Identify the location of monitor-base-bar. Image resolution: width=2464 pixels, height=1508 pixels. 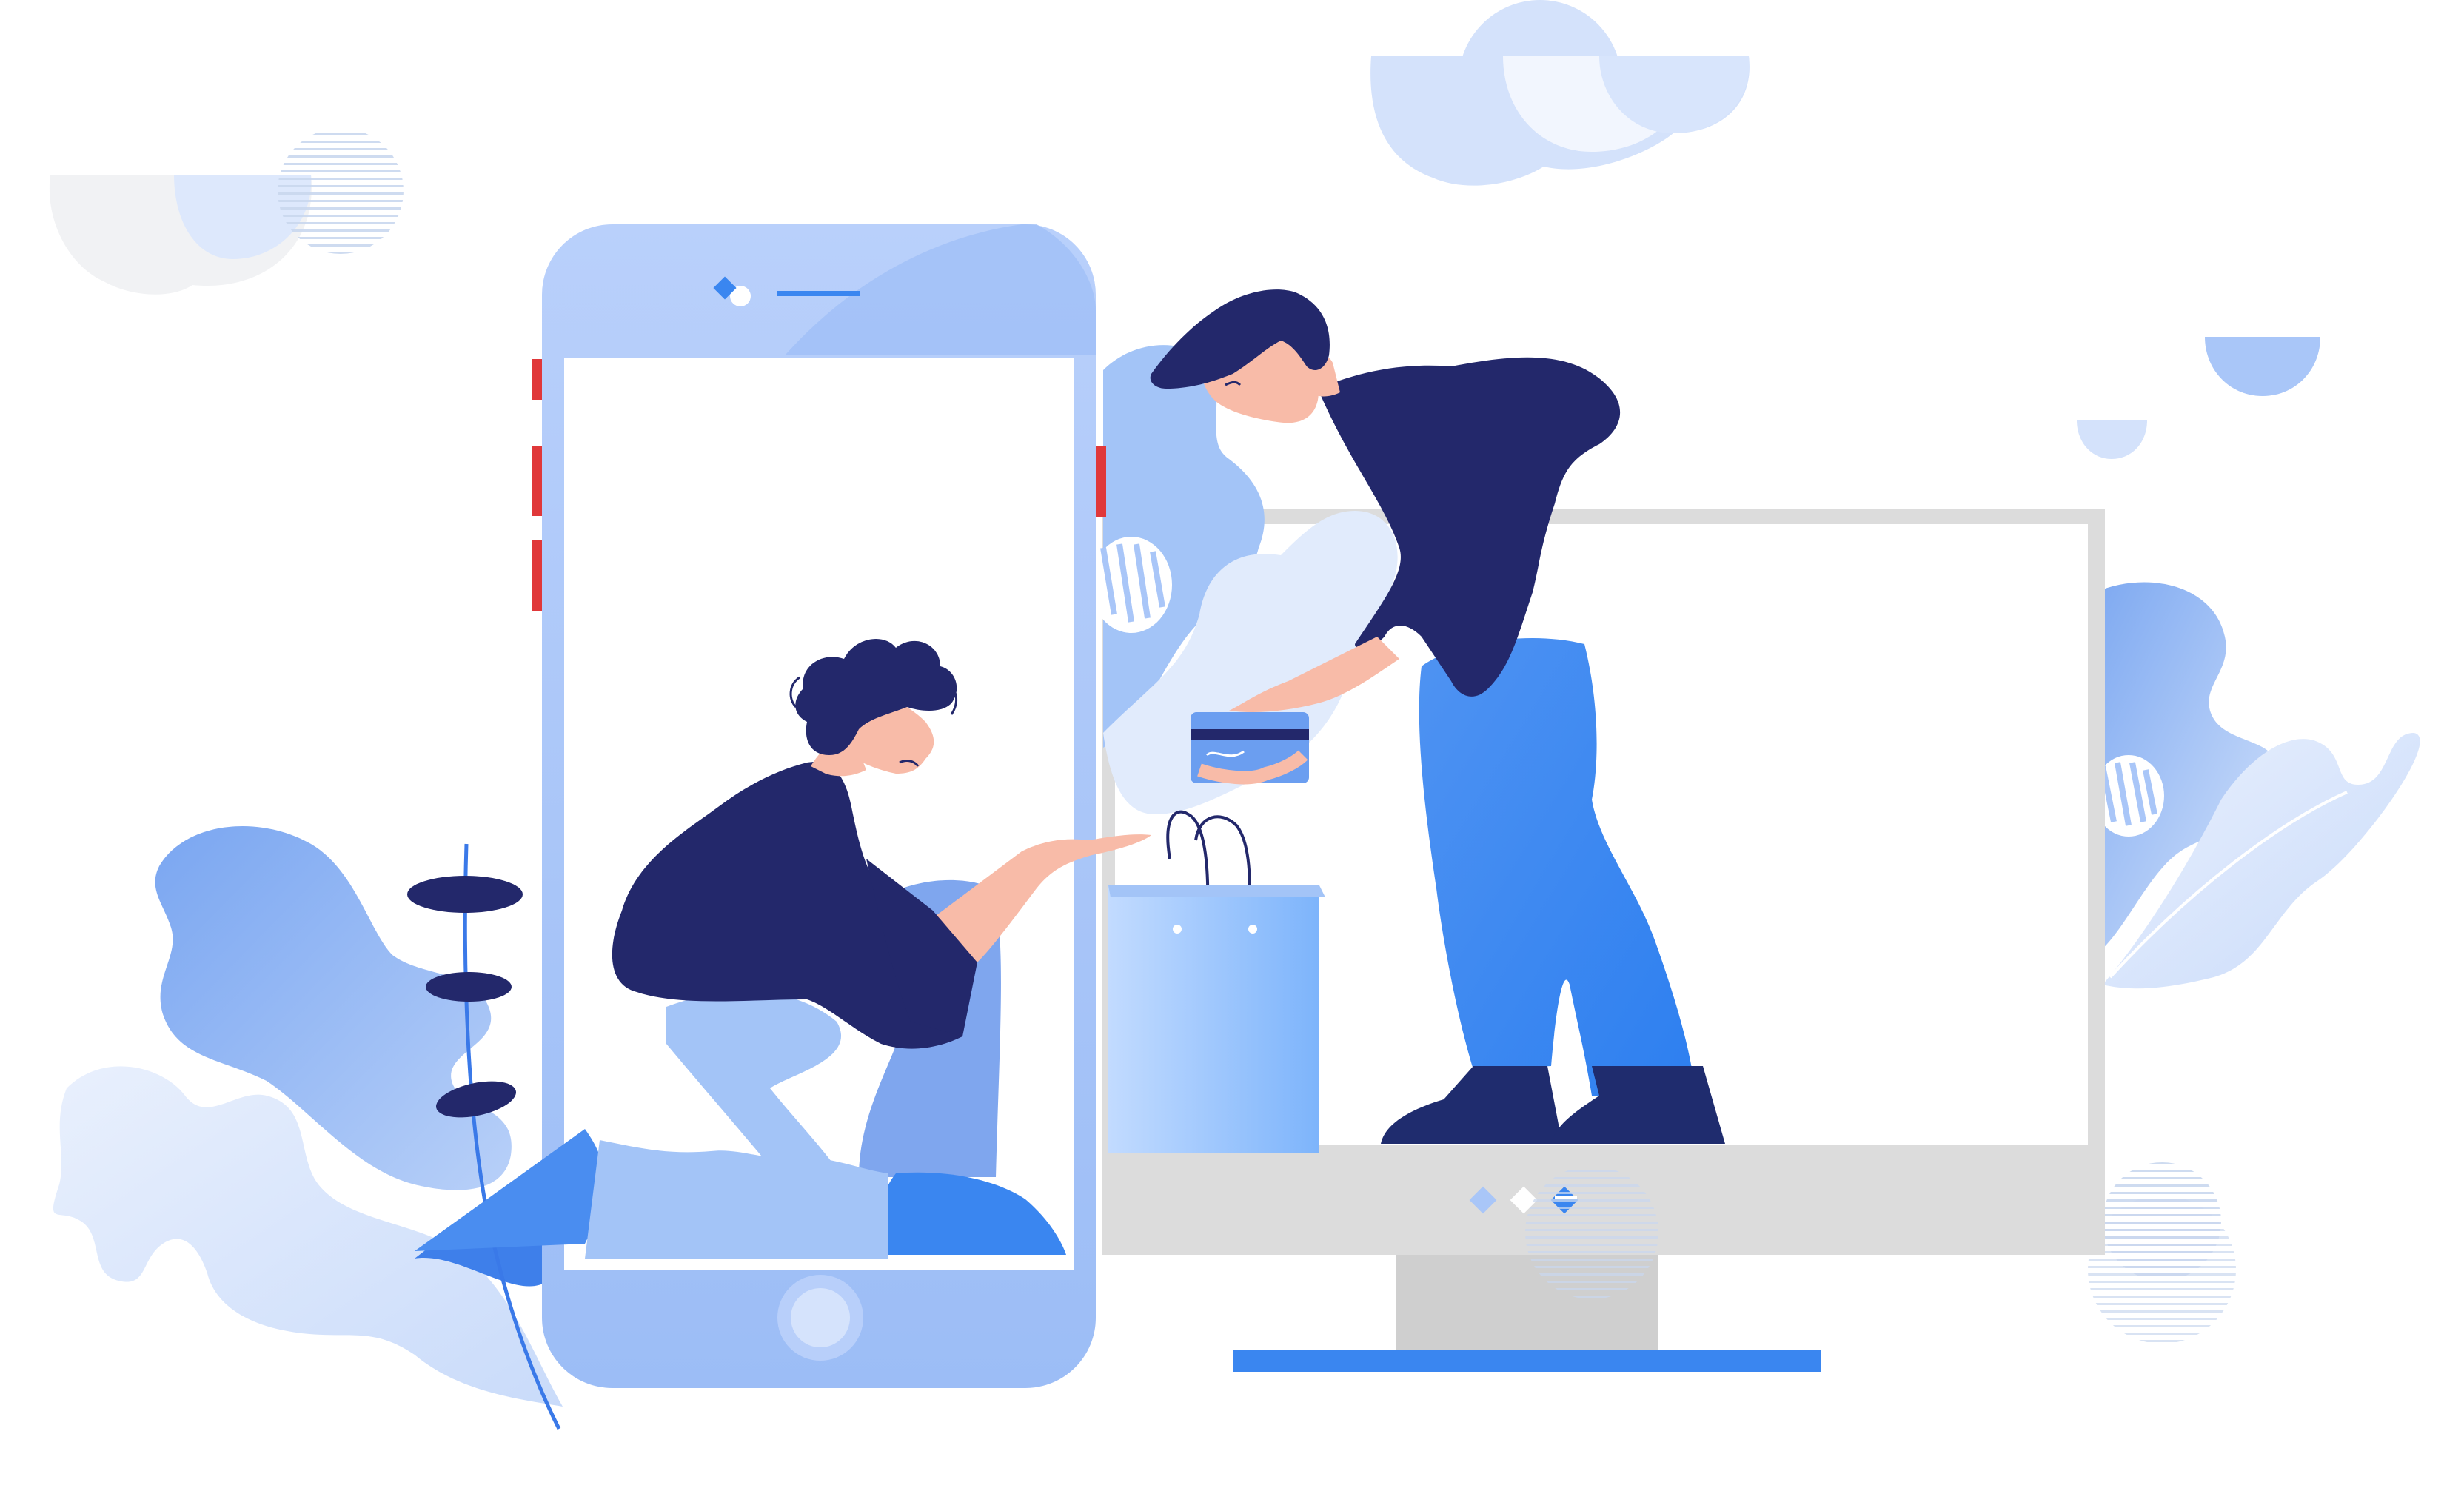
(1527, 1361).